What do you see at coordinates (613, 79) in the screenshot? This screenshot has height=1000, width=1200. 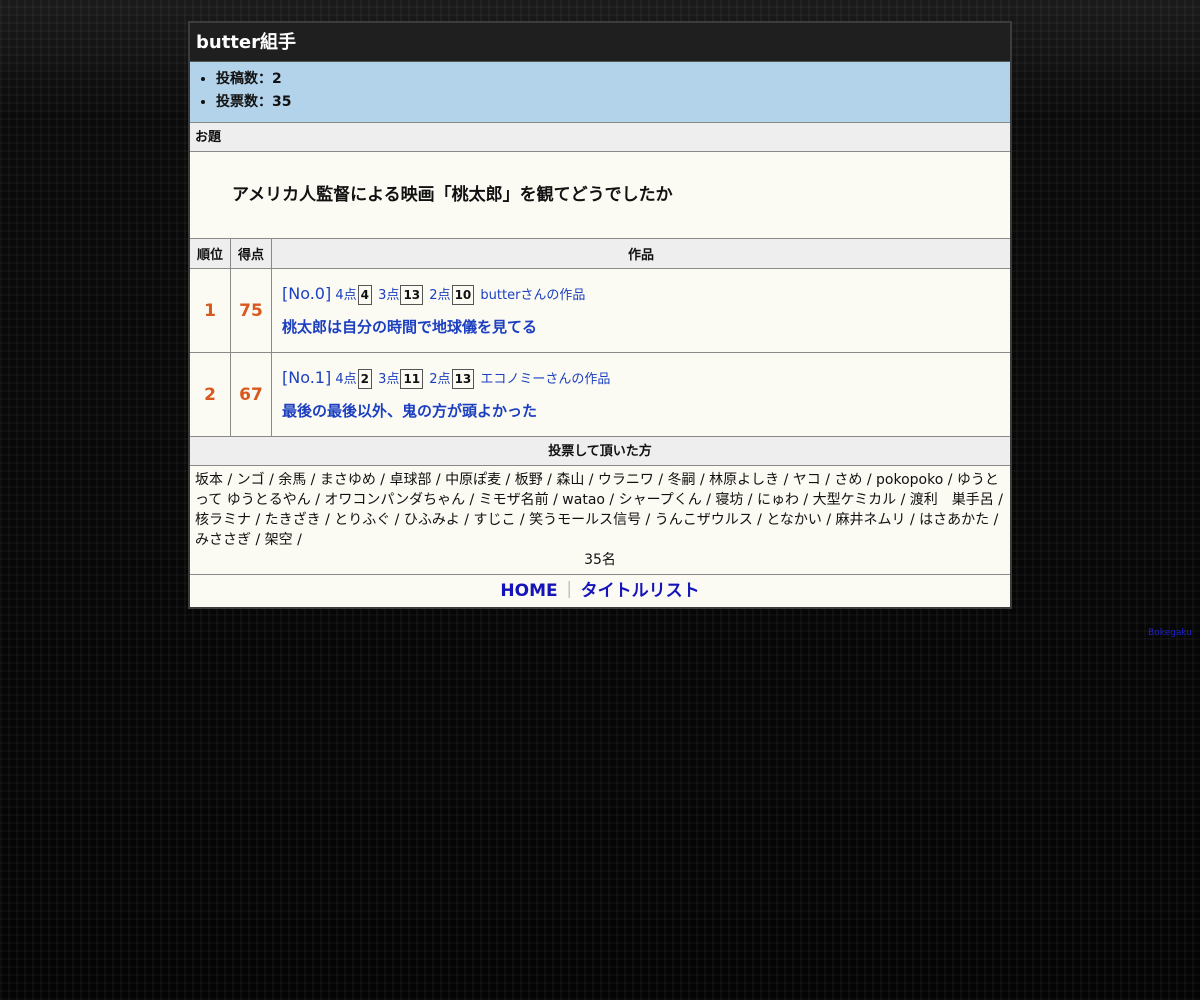 I see `post-count: 投稿数：2` at bounding box center [613, 79].